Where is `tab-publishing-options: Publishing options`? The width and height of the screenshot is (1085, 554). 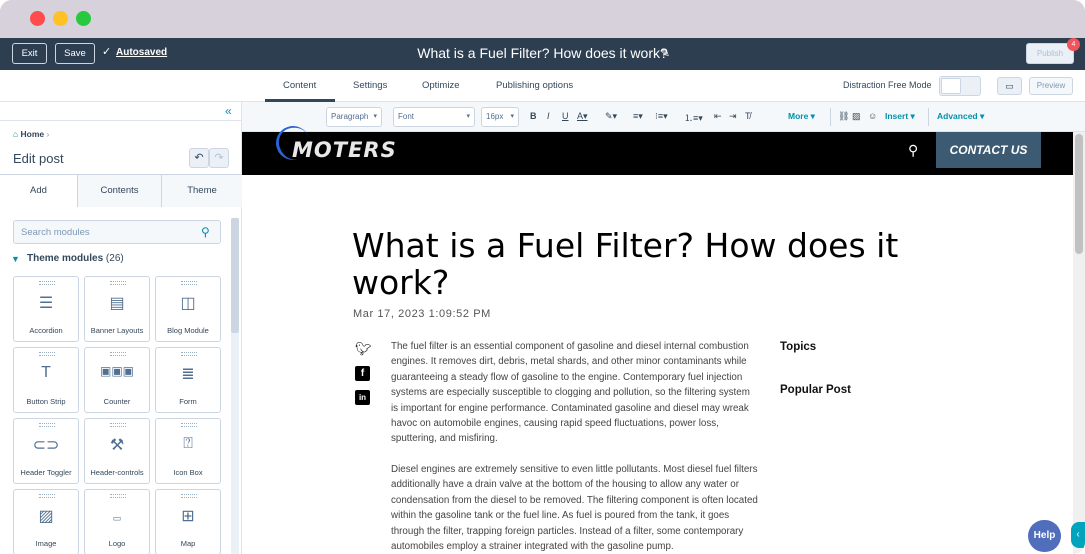 tab-publishing-options: Publishing options is located at coordinates (534, 85).